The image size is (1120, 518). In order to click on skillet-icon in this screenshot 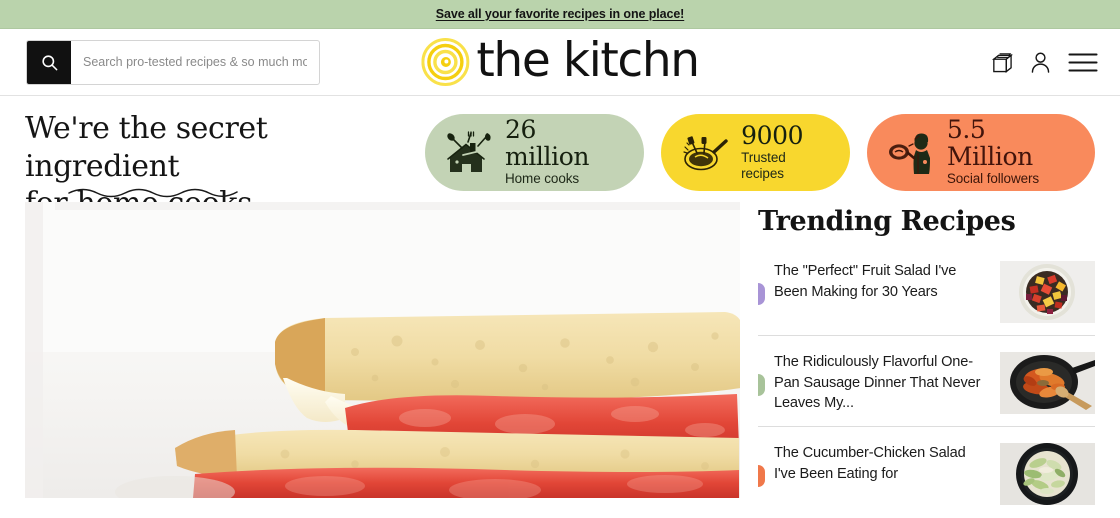, I will do `click(705, 153)`.